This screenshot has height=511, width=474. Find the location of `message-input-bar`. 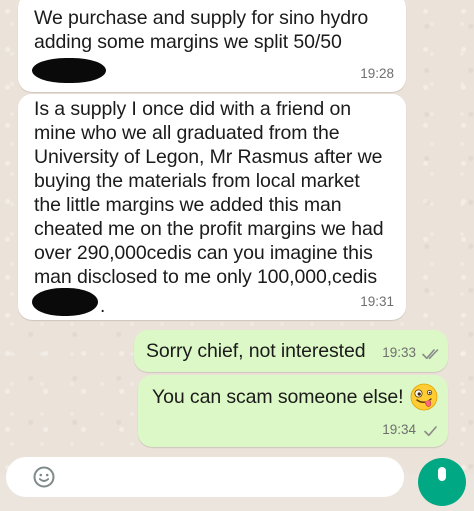

message-input-bar is located at coordinates (205, 477).